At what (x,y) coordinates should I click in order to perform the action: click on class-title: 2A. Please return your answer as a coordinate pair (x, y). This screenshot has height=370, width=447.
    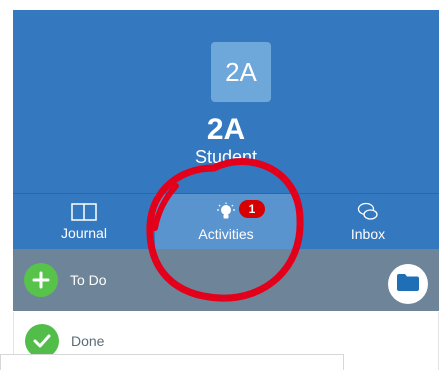
    Looking at the image, I should click on (226, 129).